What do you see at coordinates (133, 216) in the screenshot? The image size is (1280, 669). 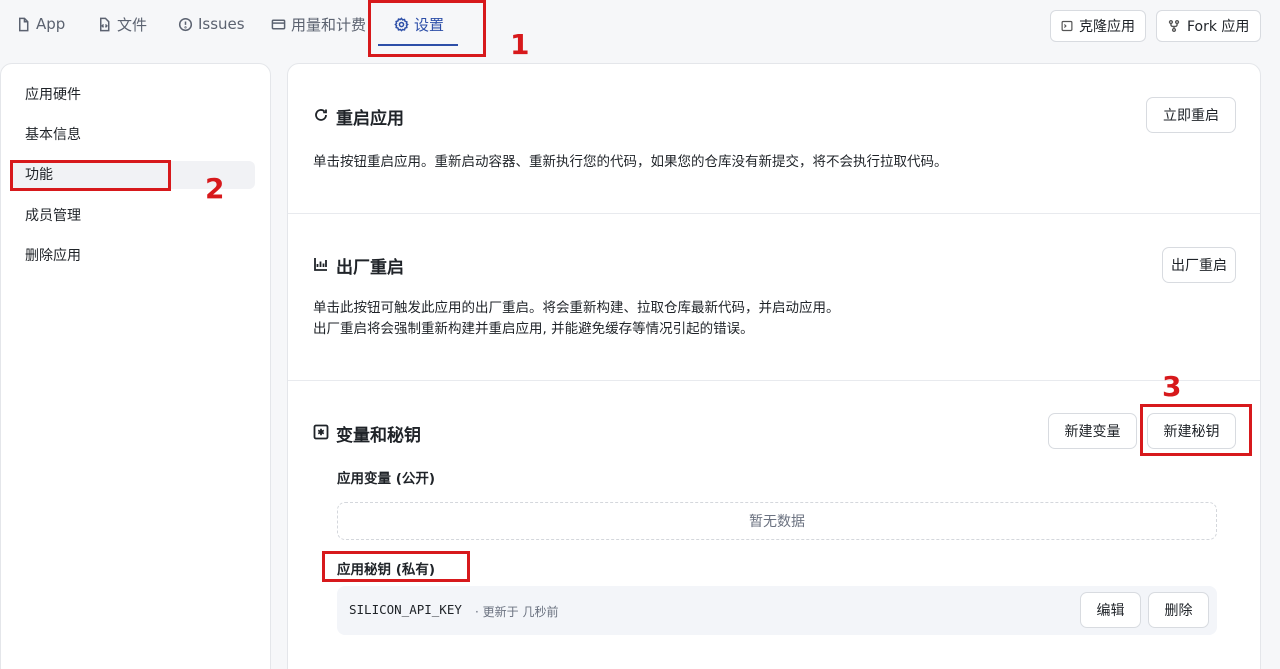 I see `sidebar-item-members: 成员管理` at bounding box center [133, 216].